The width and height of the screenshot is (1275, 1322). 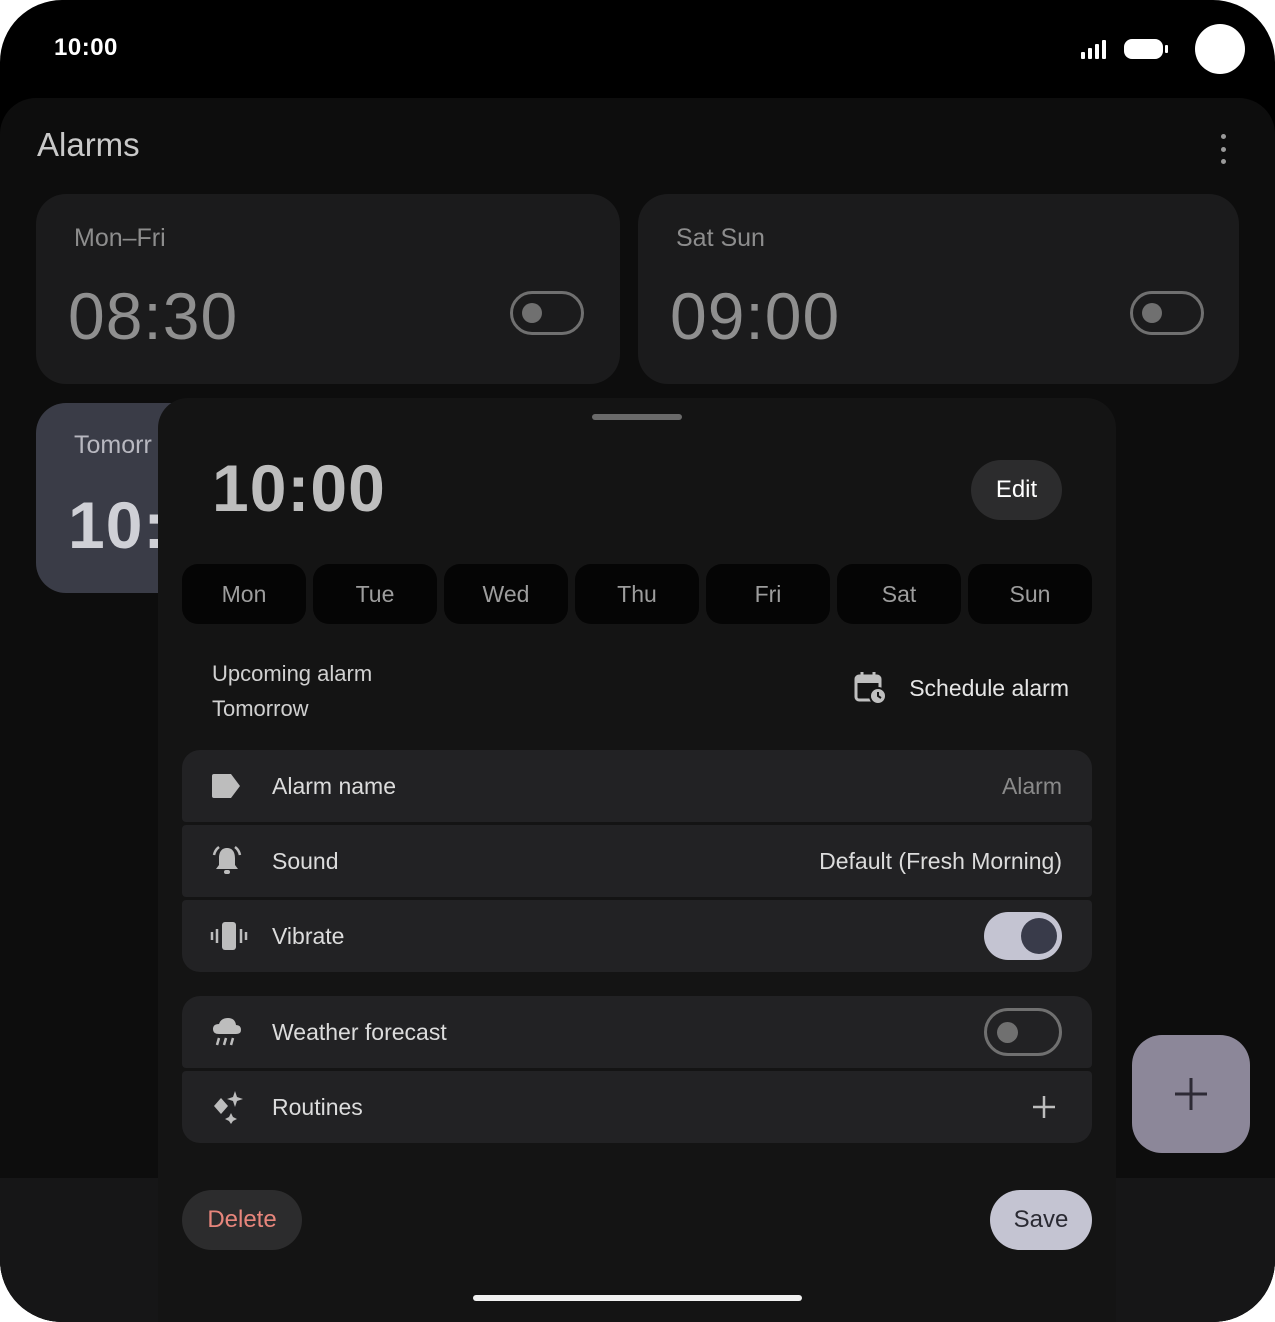 I want to click on weather-label: Weather forecast, so click(x=359, y=1031).